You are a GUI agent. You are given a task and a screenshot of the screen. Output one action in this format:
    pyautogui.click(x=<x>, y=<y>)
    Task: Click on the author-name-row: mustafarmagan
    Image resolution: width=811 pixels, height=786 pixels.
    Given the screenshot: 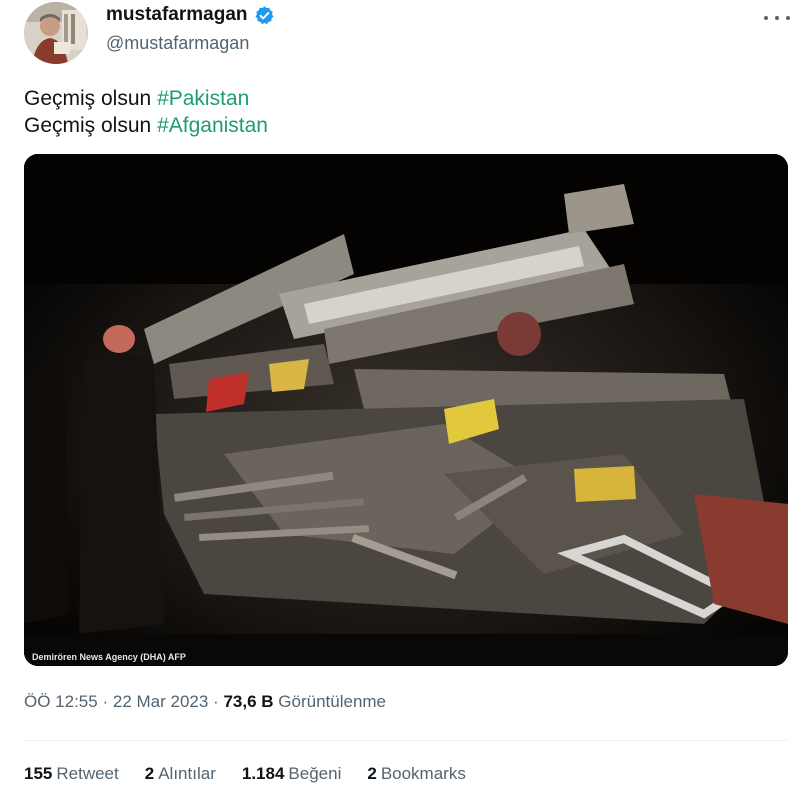 What is the action you would take?
    pyautogui.click(x=190, y=15)
    